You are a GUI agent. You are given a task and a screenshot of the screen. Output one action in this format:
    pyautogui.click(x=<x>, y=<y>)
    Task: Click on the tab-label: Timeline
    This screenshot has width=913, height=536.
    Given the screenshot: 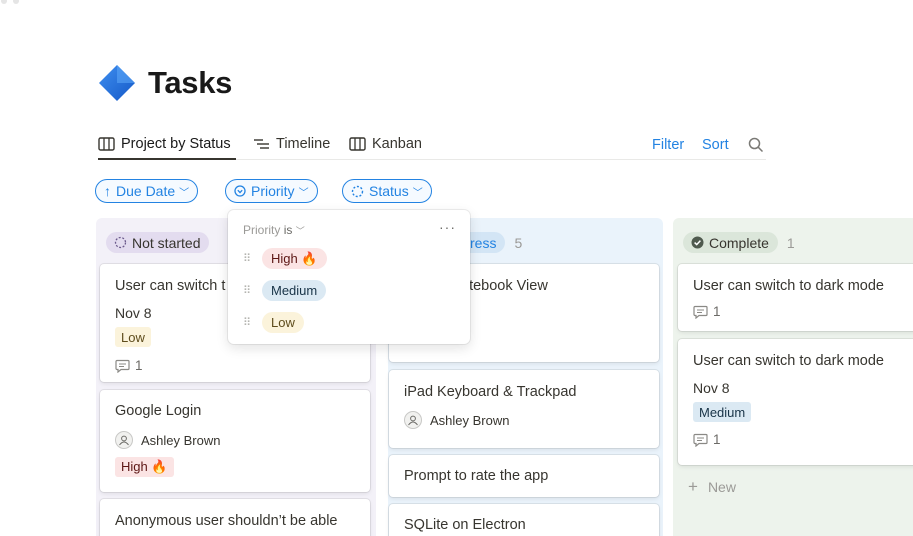 What is the action you would take?
    pyautogui.click(x=303, y=144)
    